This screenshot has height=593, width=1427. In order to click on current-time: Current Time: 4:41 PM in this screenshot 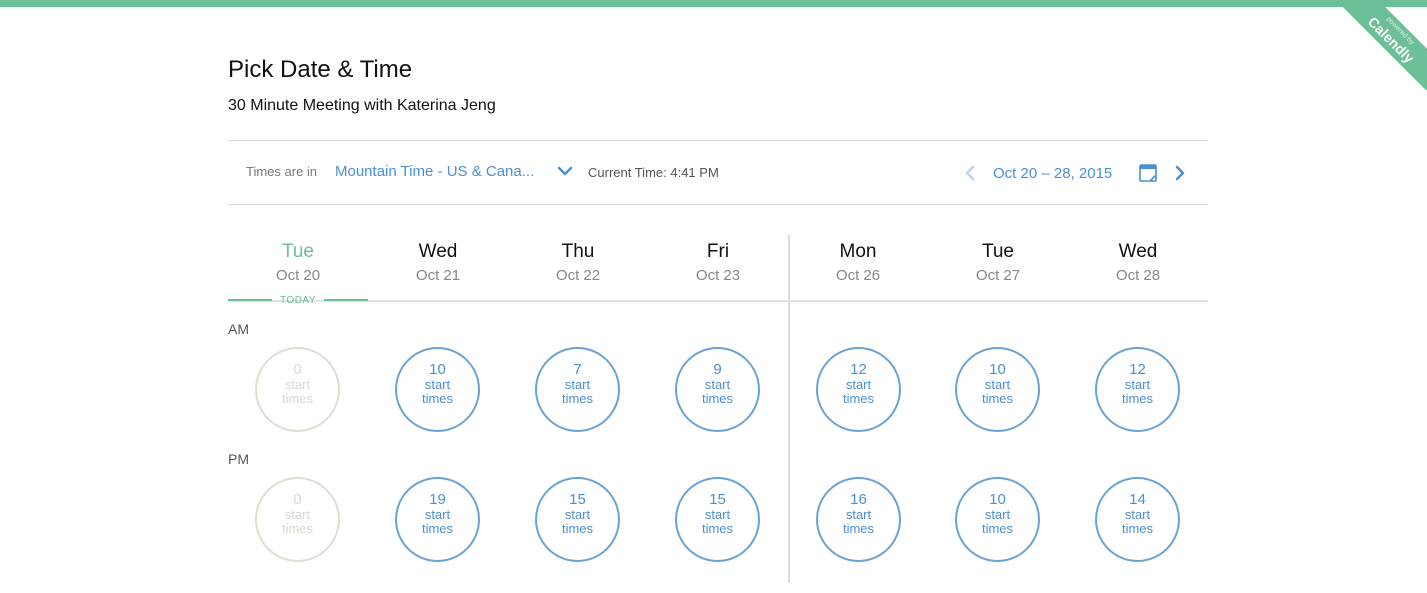, I will do `click(653, 172)`.